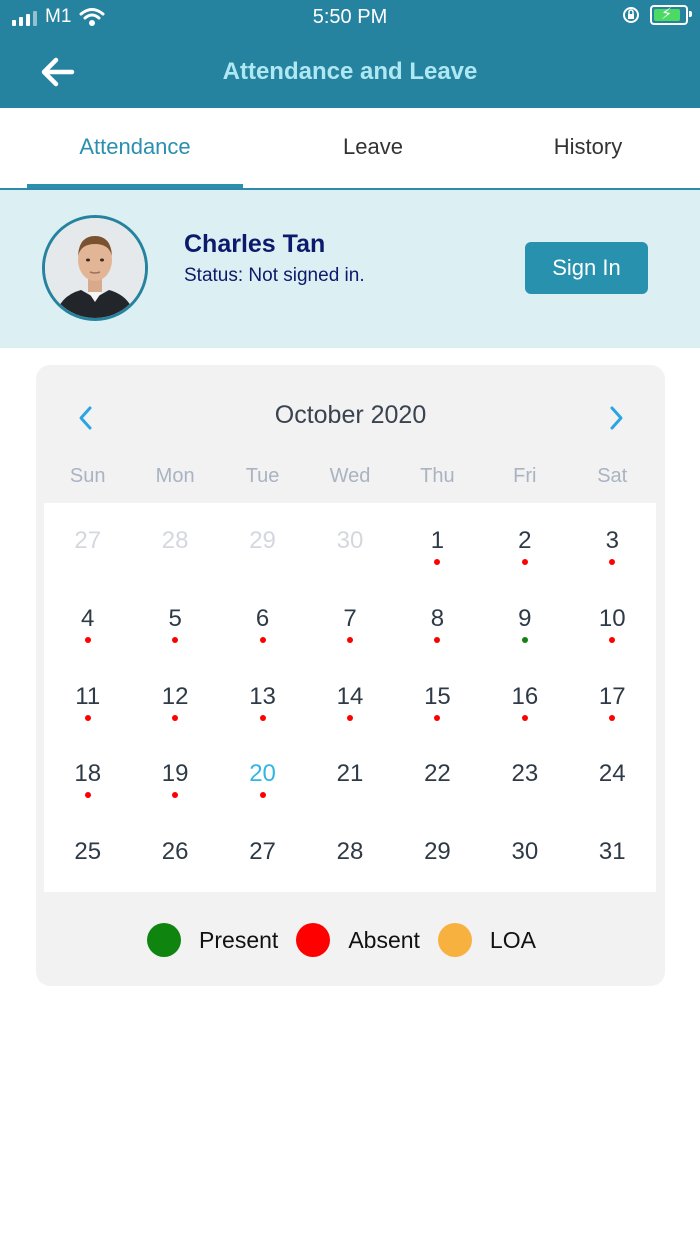  I want to click on calendar-day: 31, so click(612, 853).